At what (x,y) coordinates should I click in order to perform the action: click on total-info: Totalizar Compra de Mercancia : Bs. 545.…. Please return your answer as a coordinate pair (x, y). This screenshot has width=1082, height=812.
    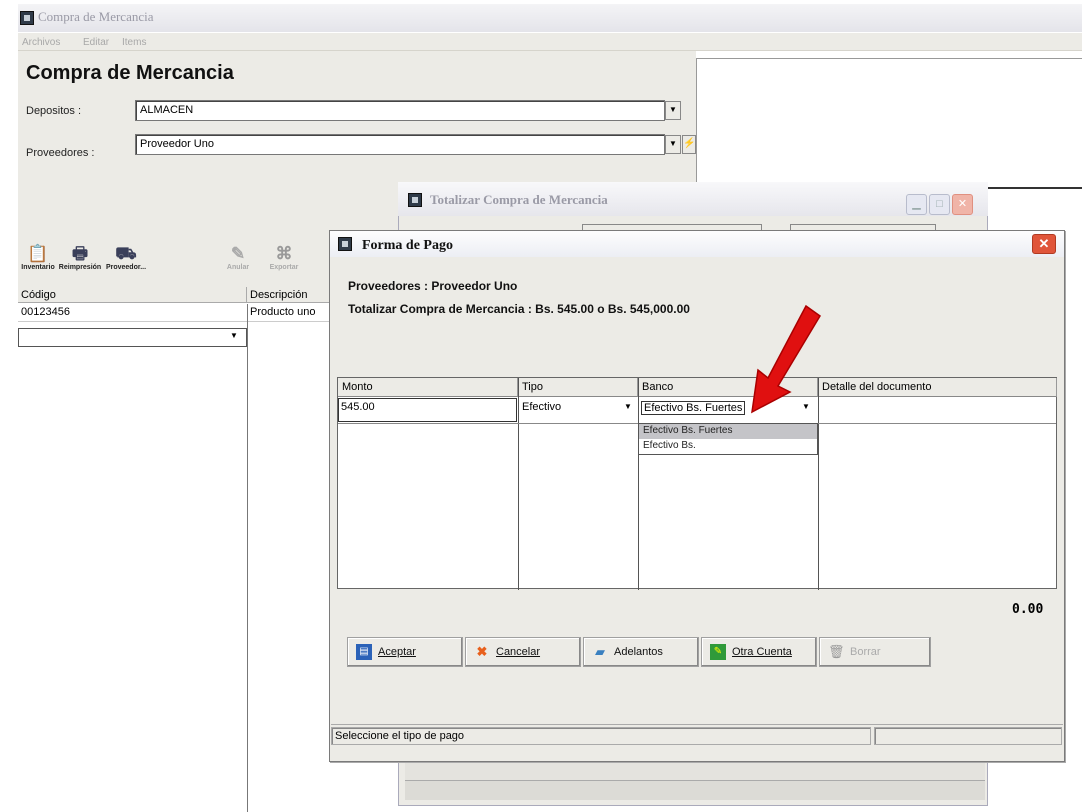
    Looking at the image, I should click on (519, 309).